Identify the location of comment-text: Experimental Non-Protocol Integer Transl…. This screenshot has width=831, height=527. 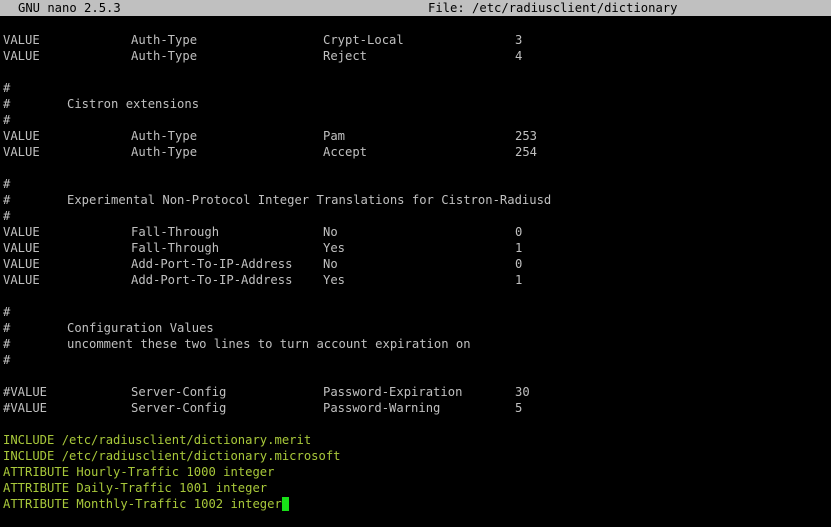
(309, 200).